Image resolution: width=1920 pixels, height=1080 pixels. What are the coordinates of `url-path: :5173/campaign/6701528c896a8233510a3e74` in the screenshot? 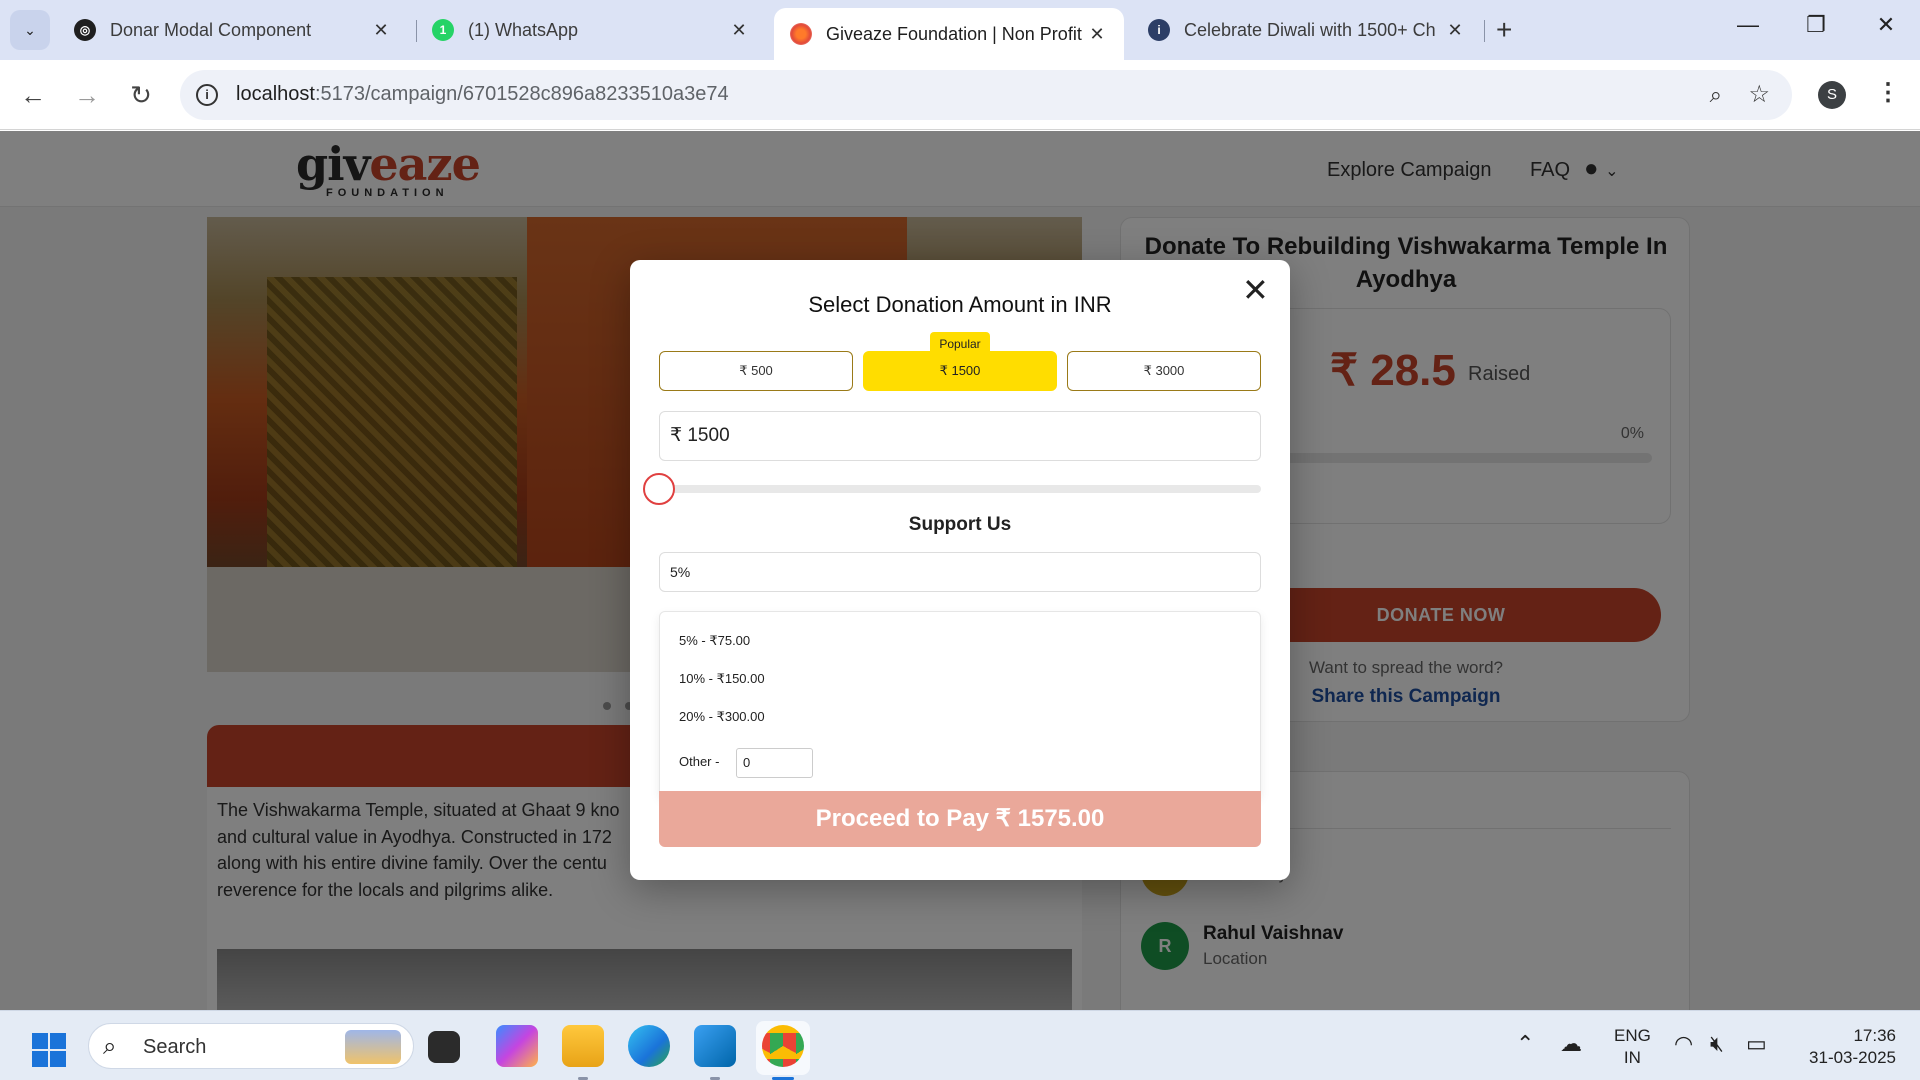 It's located at (521, 94).